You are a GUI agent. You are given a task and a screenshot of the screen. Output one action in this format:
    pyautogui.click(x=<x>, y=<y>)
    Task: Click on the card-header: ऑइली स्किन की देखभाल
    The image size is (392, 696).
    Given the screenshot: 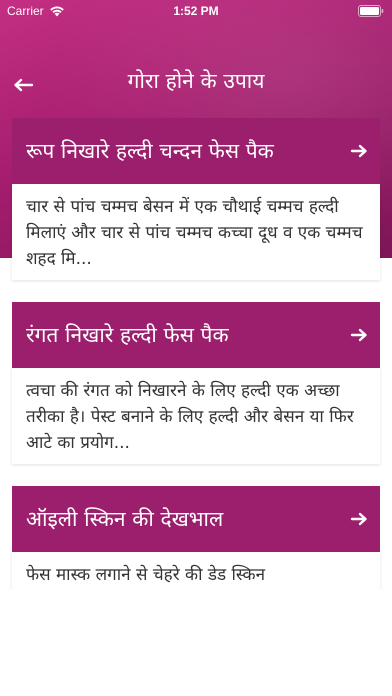 What is the action you would take?
    pyautogui.click(x=196, y=519)
    